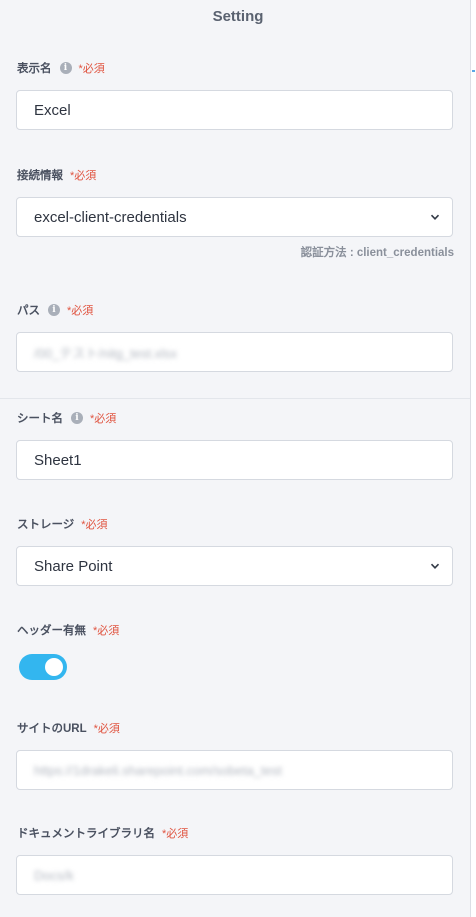 The image size is (476, 917). Describe the element at coordinates (106, 353) in the screenshot. I see `path-value: /00_テスト/nitg_test.xlsx` at that location.